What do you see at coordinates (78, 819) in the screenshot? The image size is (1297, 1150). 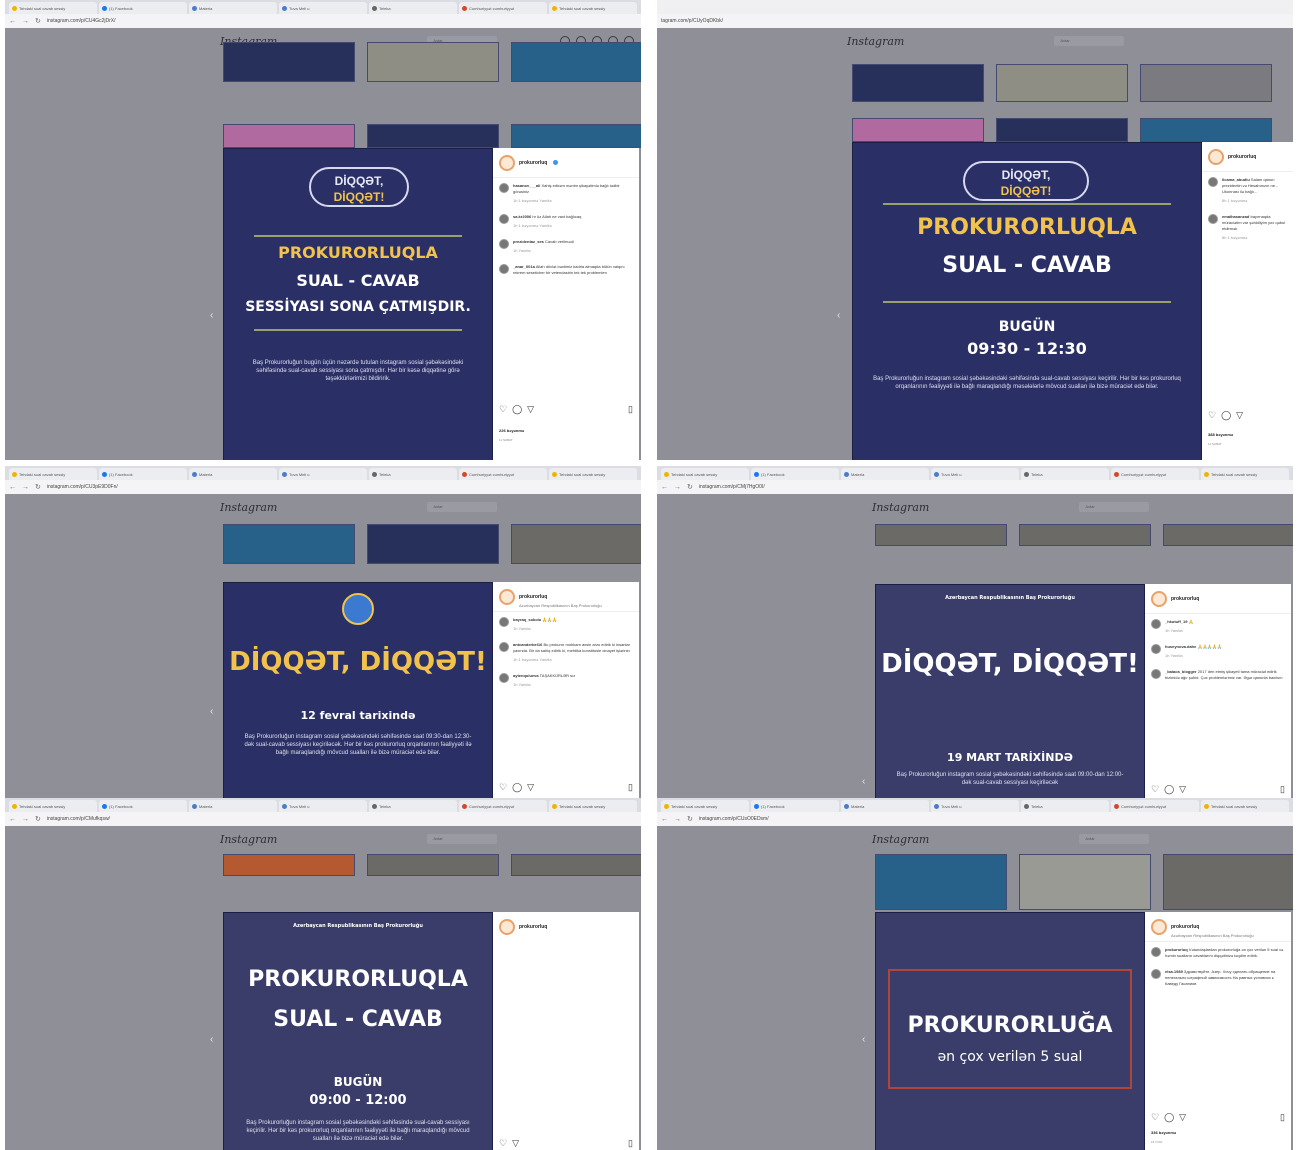 I see `url-text: instagram.com/p/CMufkqsw/` at bounding box center [78, 819].